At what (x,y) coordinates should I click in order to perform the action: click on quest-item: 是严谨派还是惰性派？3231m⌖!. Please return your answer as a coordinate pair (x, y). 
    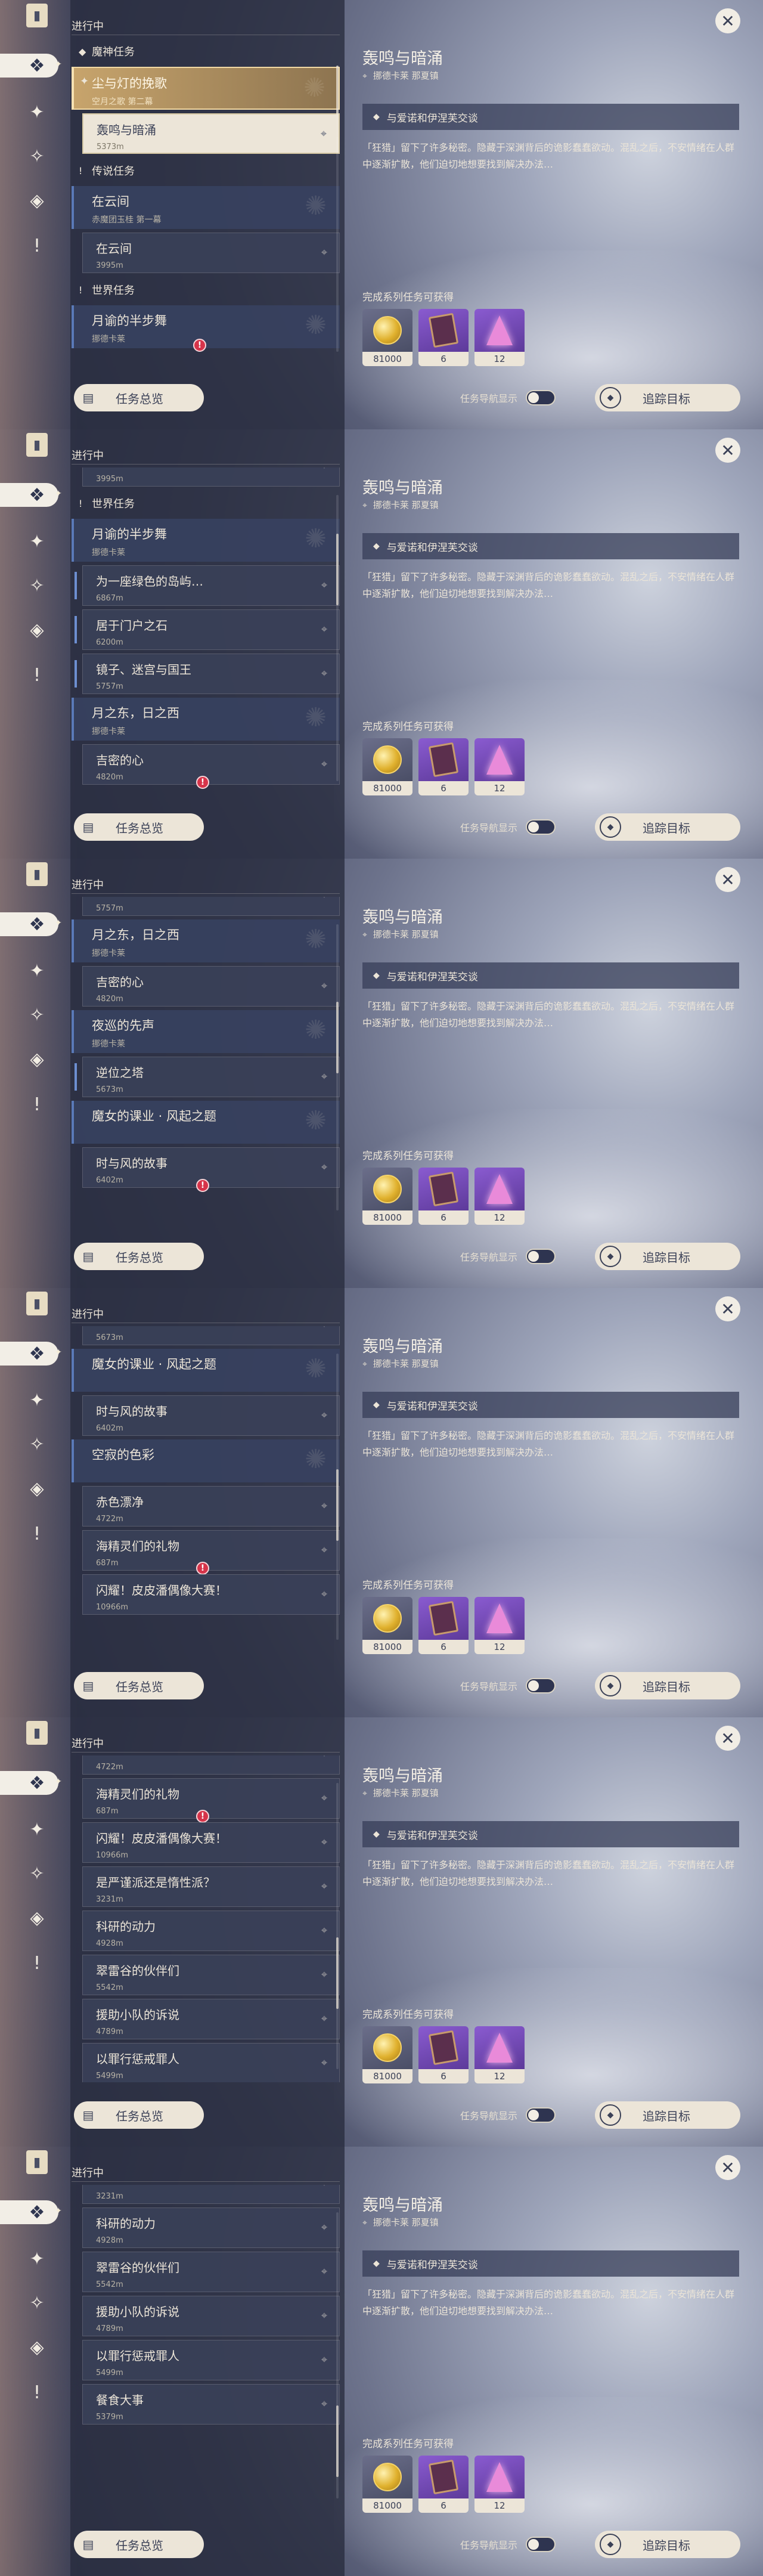
    Looking at the image, I should click on (211, 2194).